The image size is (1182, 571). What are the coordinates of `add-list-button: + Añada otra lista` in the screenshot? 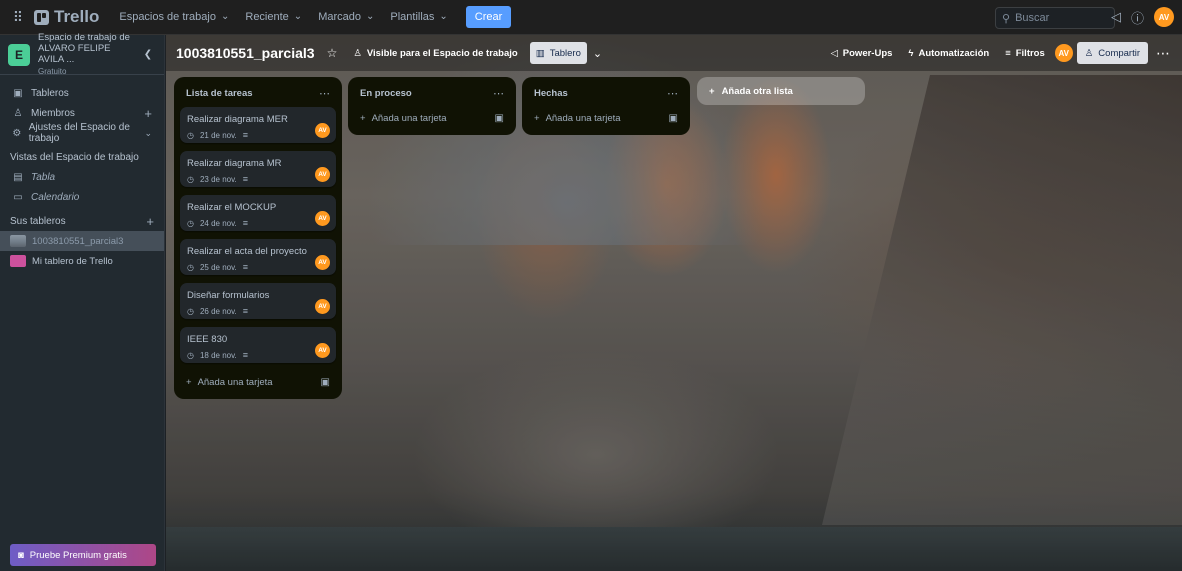 It's located at (781, 91).